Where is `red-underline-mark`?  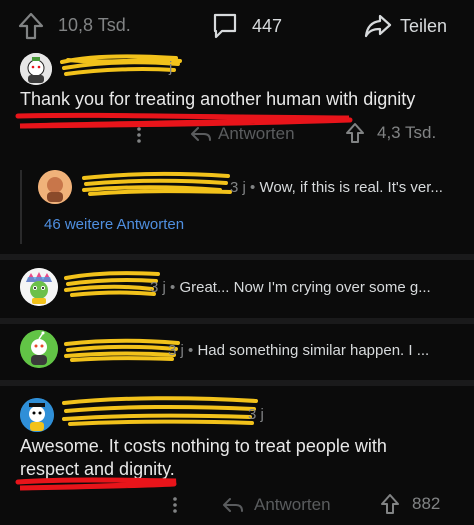 red-underline-mark is located at coordinates (184, 120).